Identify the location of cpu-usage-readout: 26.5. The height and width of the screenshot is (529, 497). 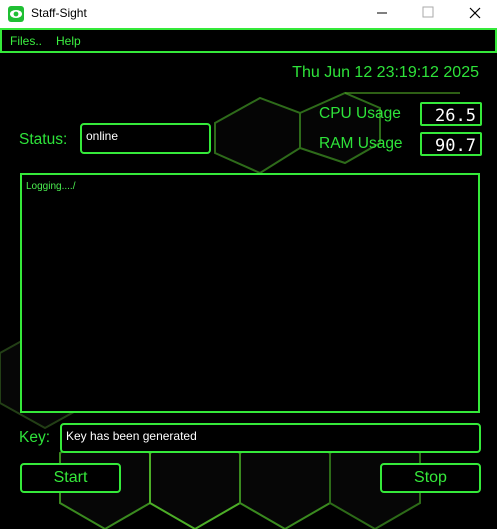
(451, 114).